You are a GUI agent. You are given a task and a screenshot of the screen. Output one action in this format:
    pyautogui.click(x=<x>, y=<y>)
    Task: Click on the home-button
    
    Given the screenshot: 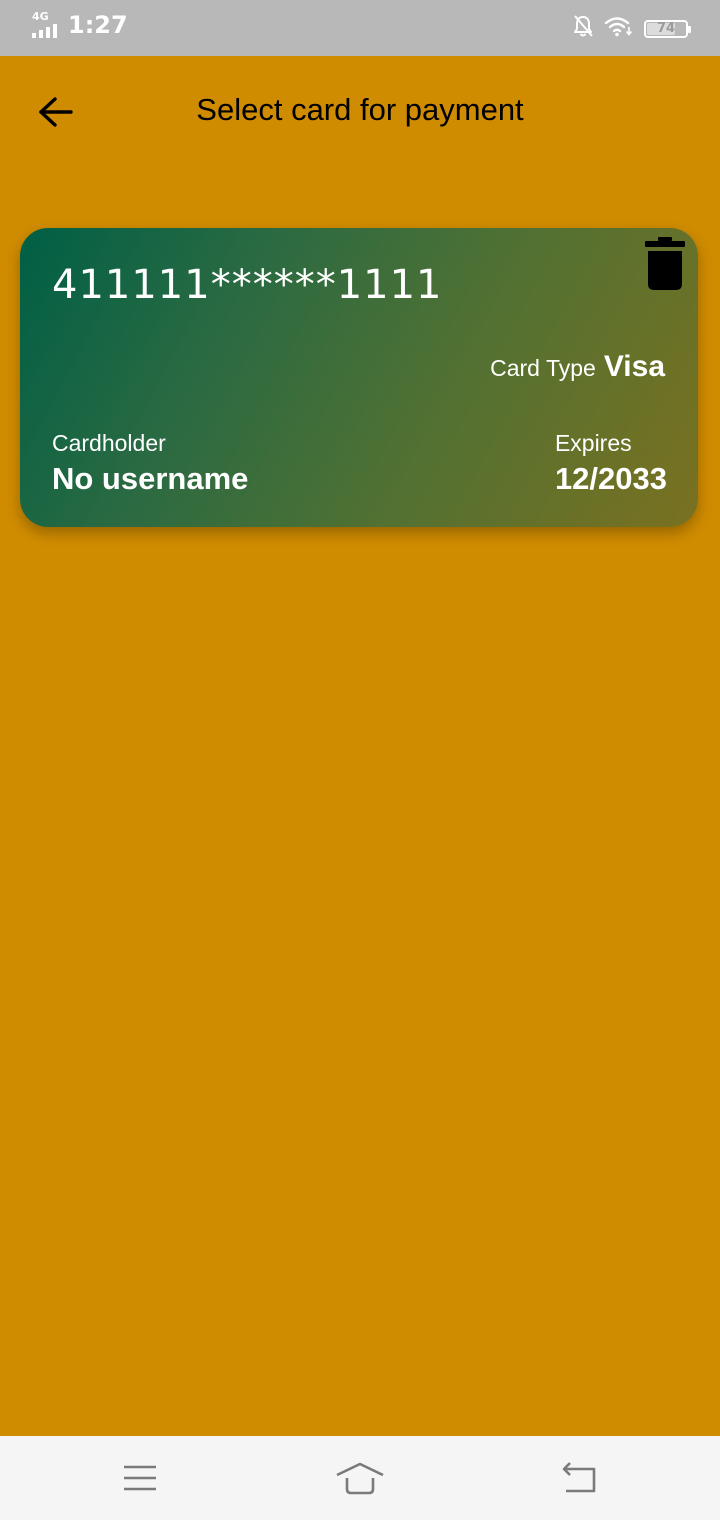 What is the action you would take?
    pyautogui.click(x=360, y=1478)
    